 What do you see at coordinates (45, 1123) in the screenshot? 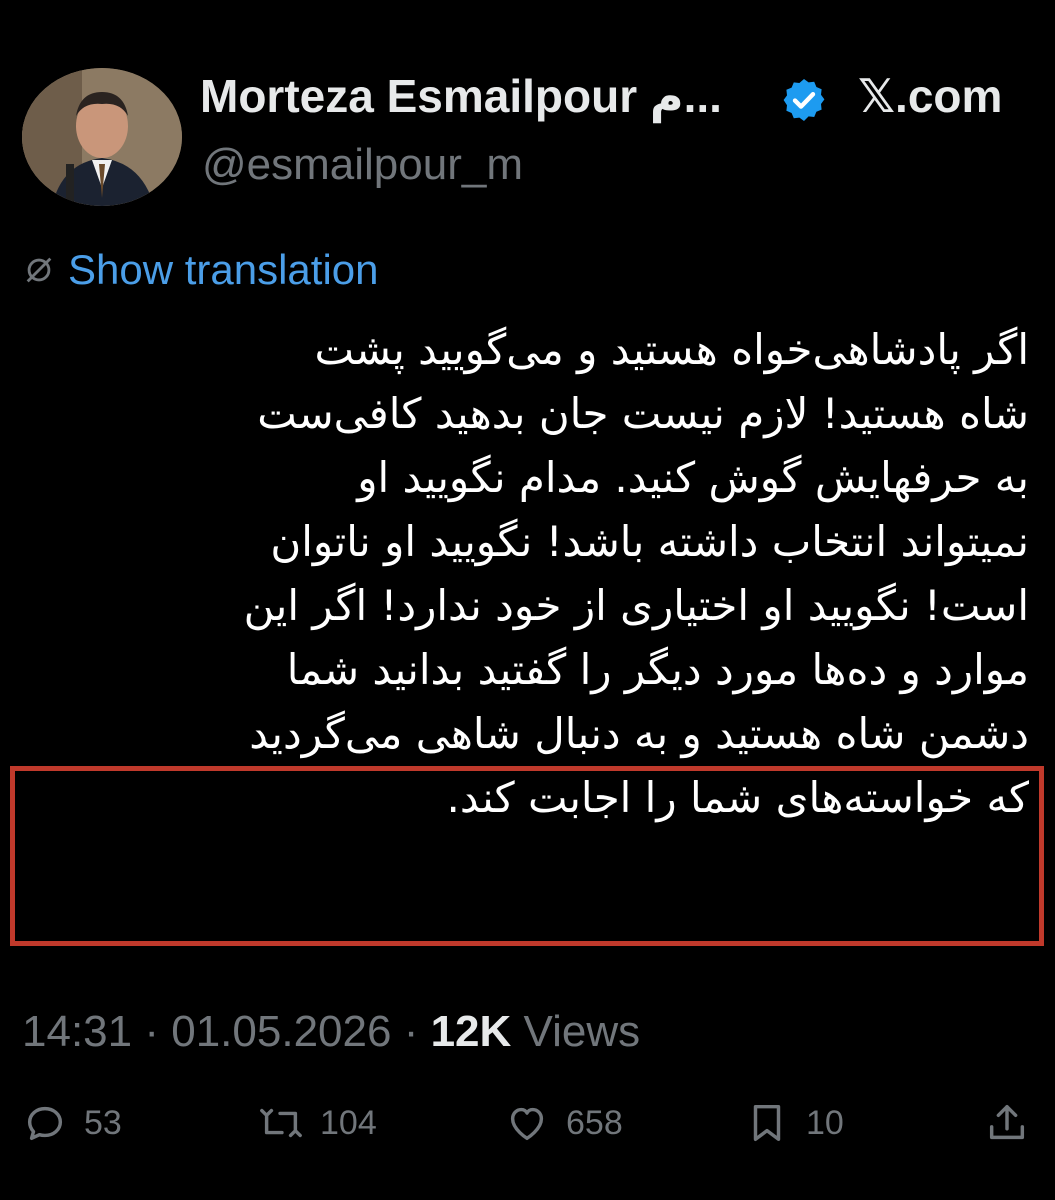
I see `reply-icon` at bounding box center [45, 1123].